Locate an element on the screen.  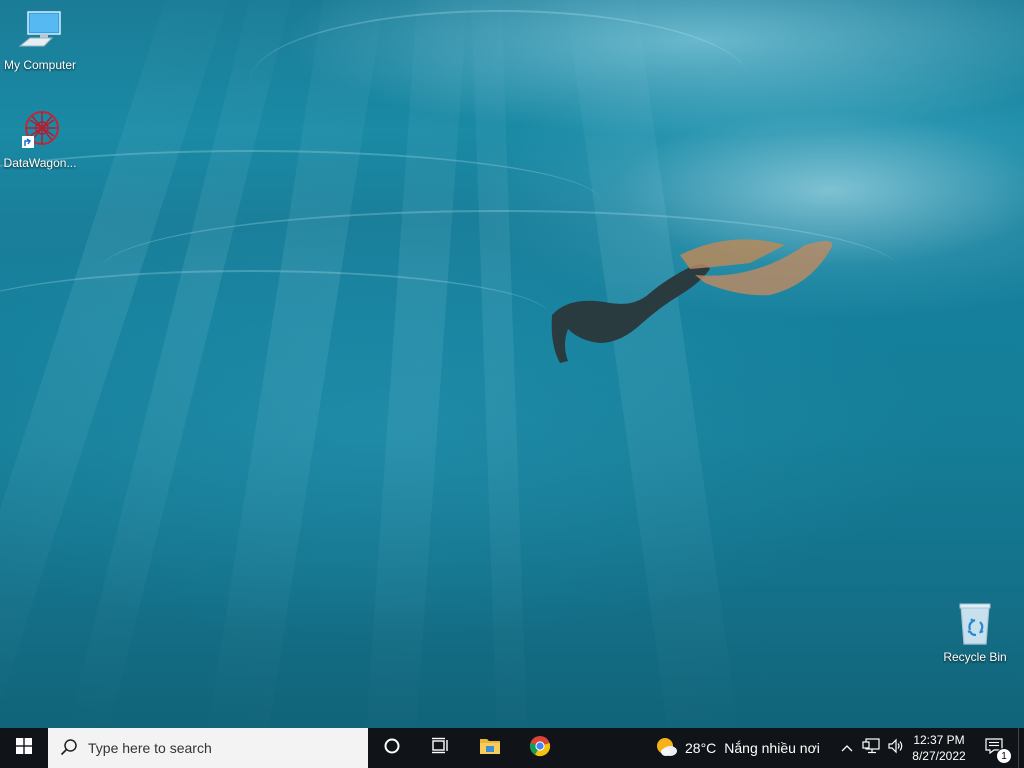
sun-cloud-icon is located at coordinates (667, 748).